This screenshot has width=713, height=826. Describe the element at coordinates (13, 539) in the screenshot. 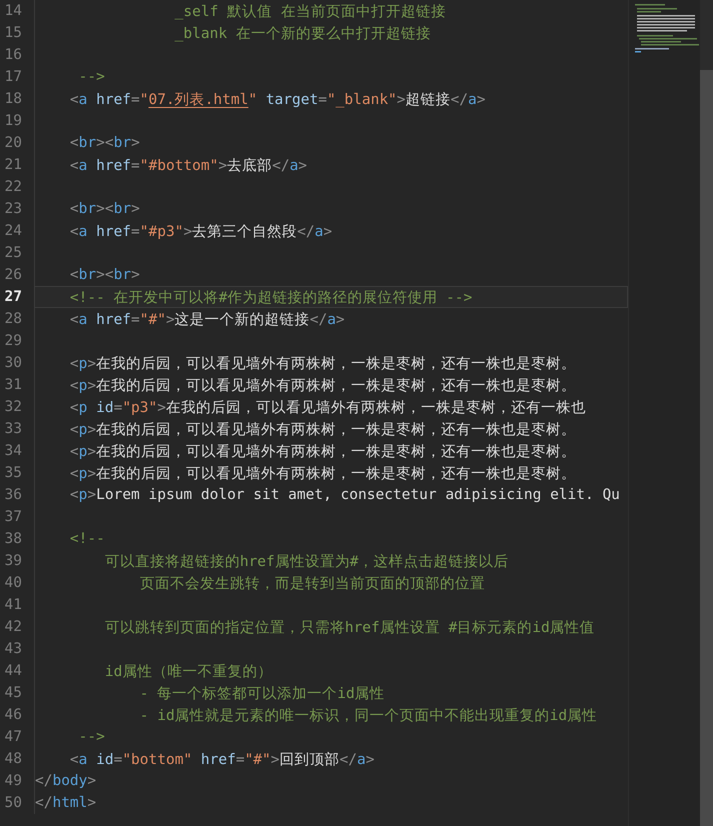

I see `line-number: 38` at that location.